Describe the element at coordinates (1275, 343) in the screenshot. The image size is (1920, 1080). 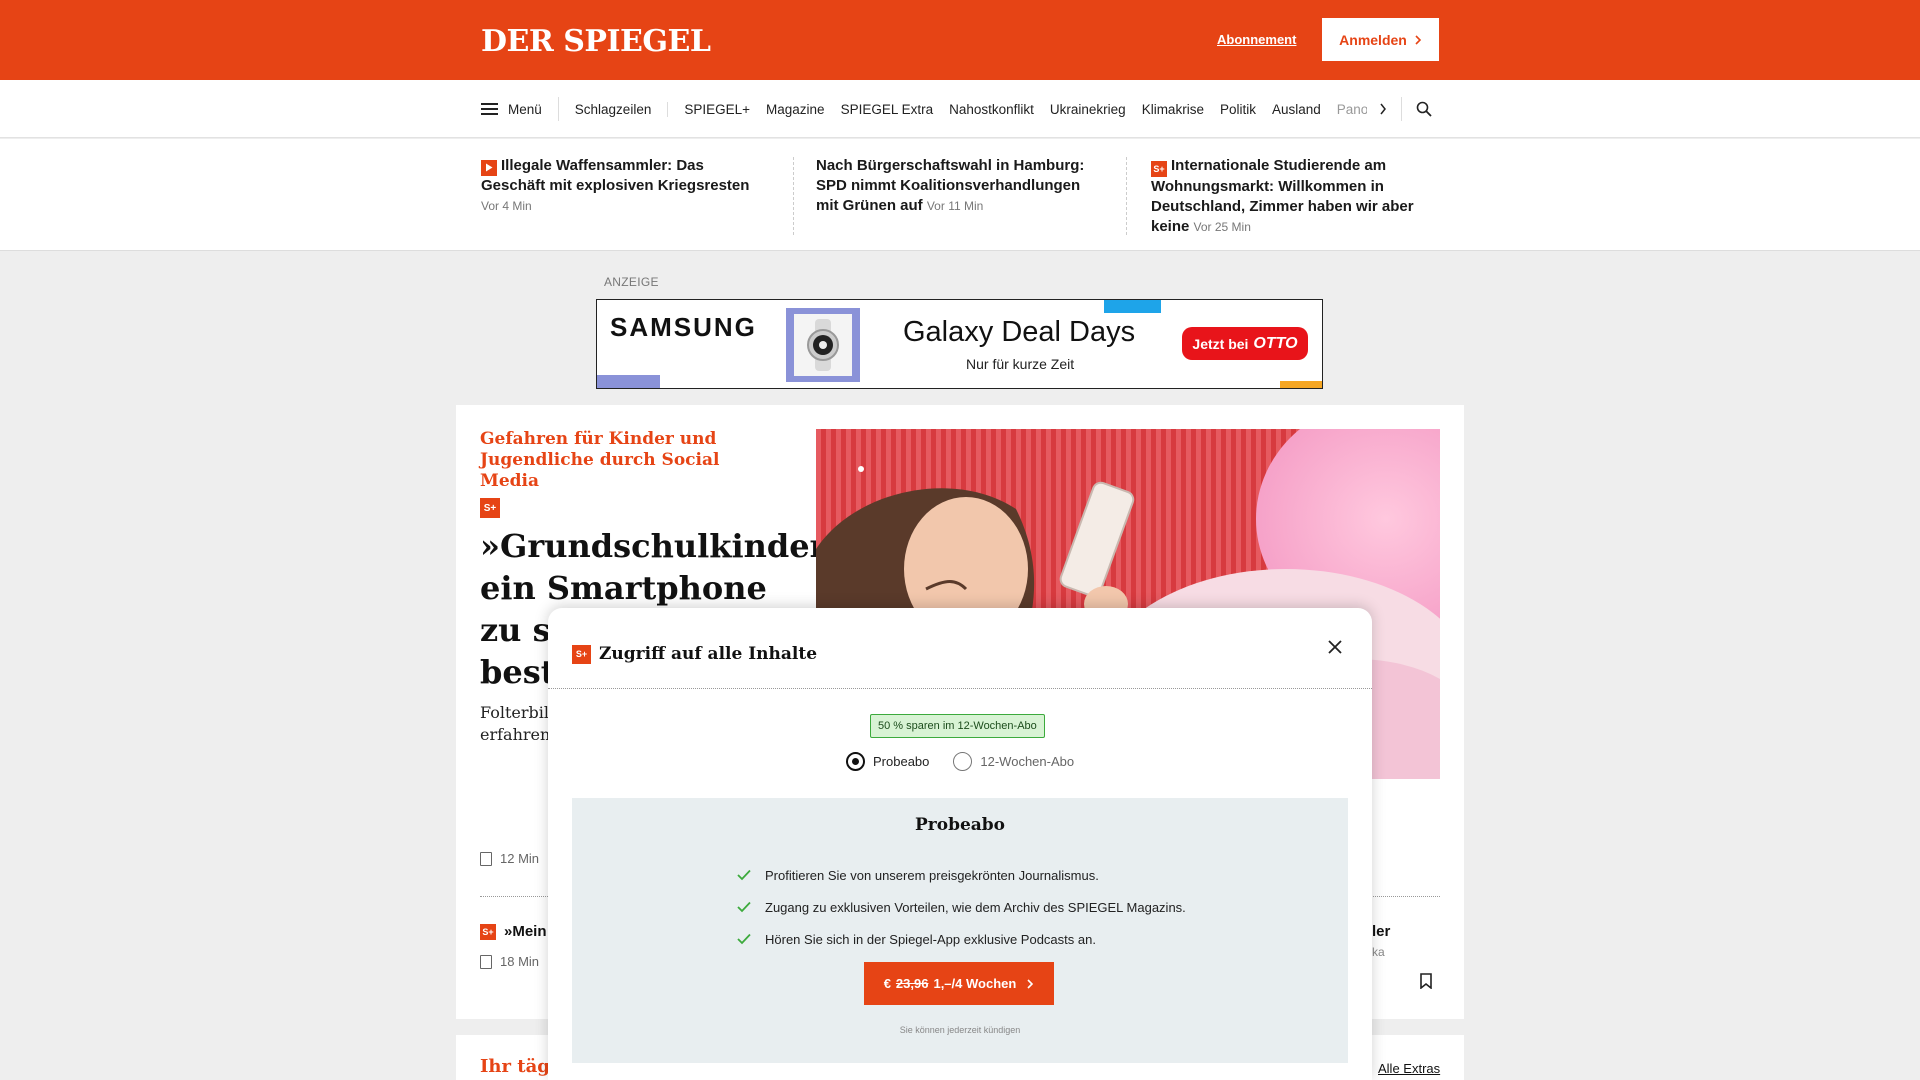
I see `otto-logo: OTTO` at that location.